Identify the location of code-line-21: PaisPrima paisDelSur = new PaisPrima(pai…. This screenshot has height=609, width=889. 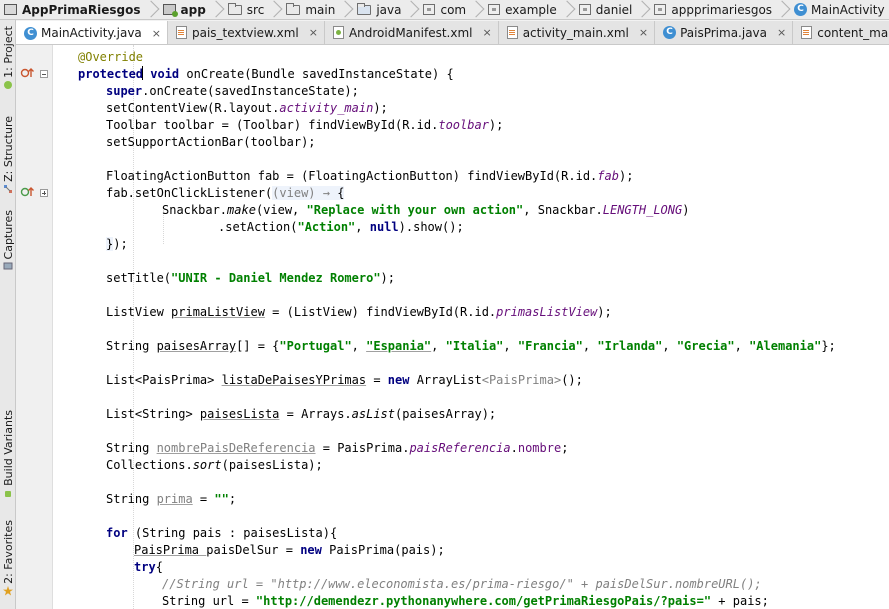
(289, 550).